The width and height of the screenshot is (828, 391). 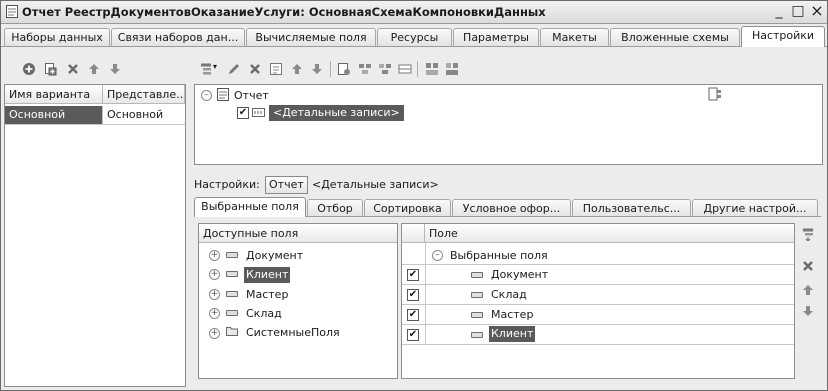 I want to click on available-field-client: Клиент, so click(x=267, y=275).